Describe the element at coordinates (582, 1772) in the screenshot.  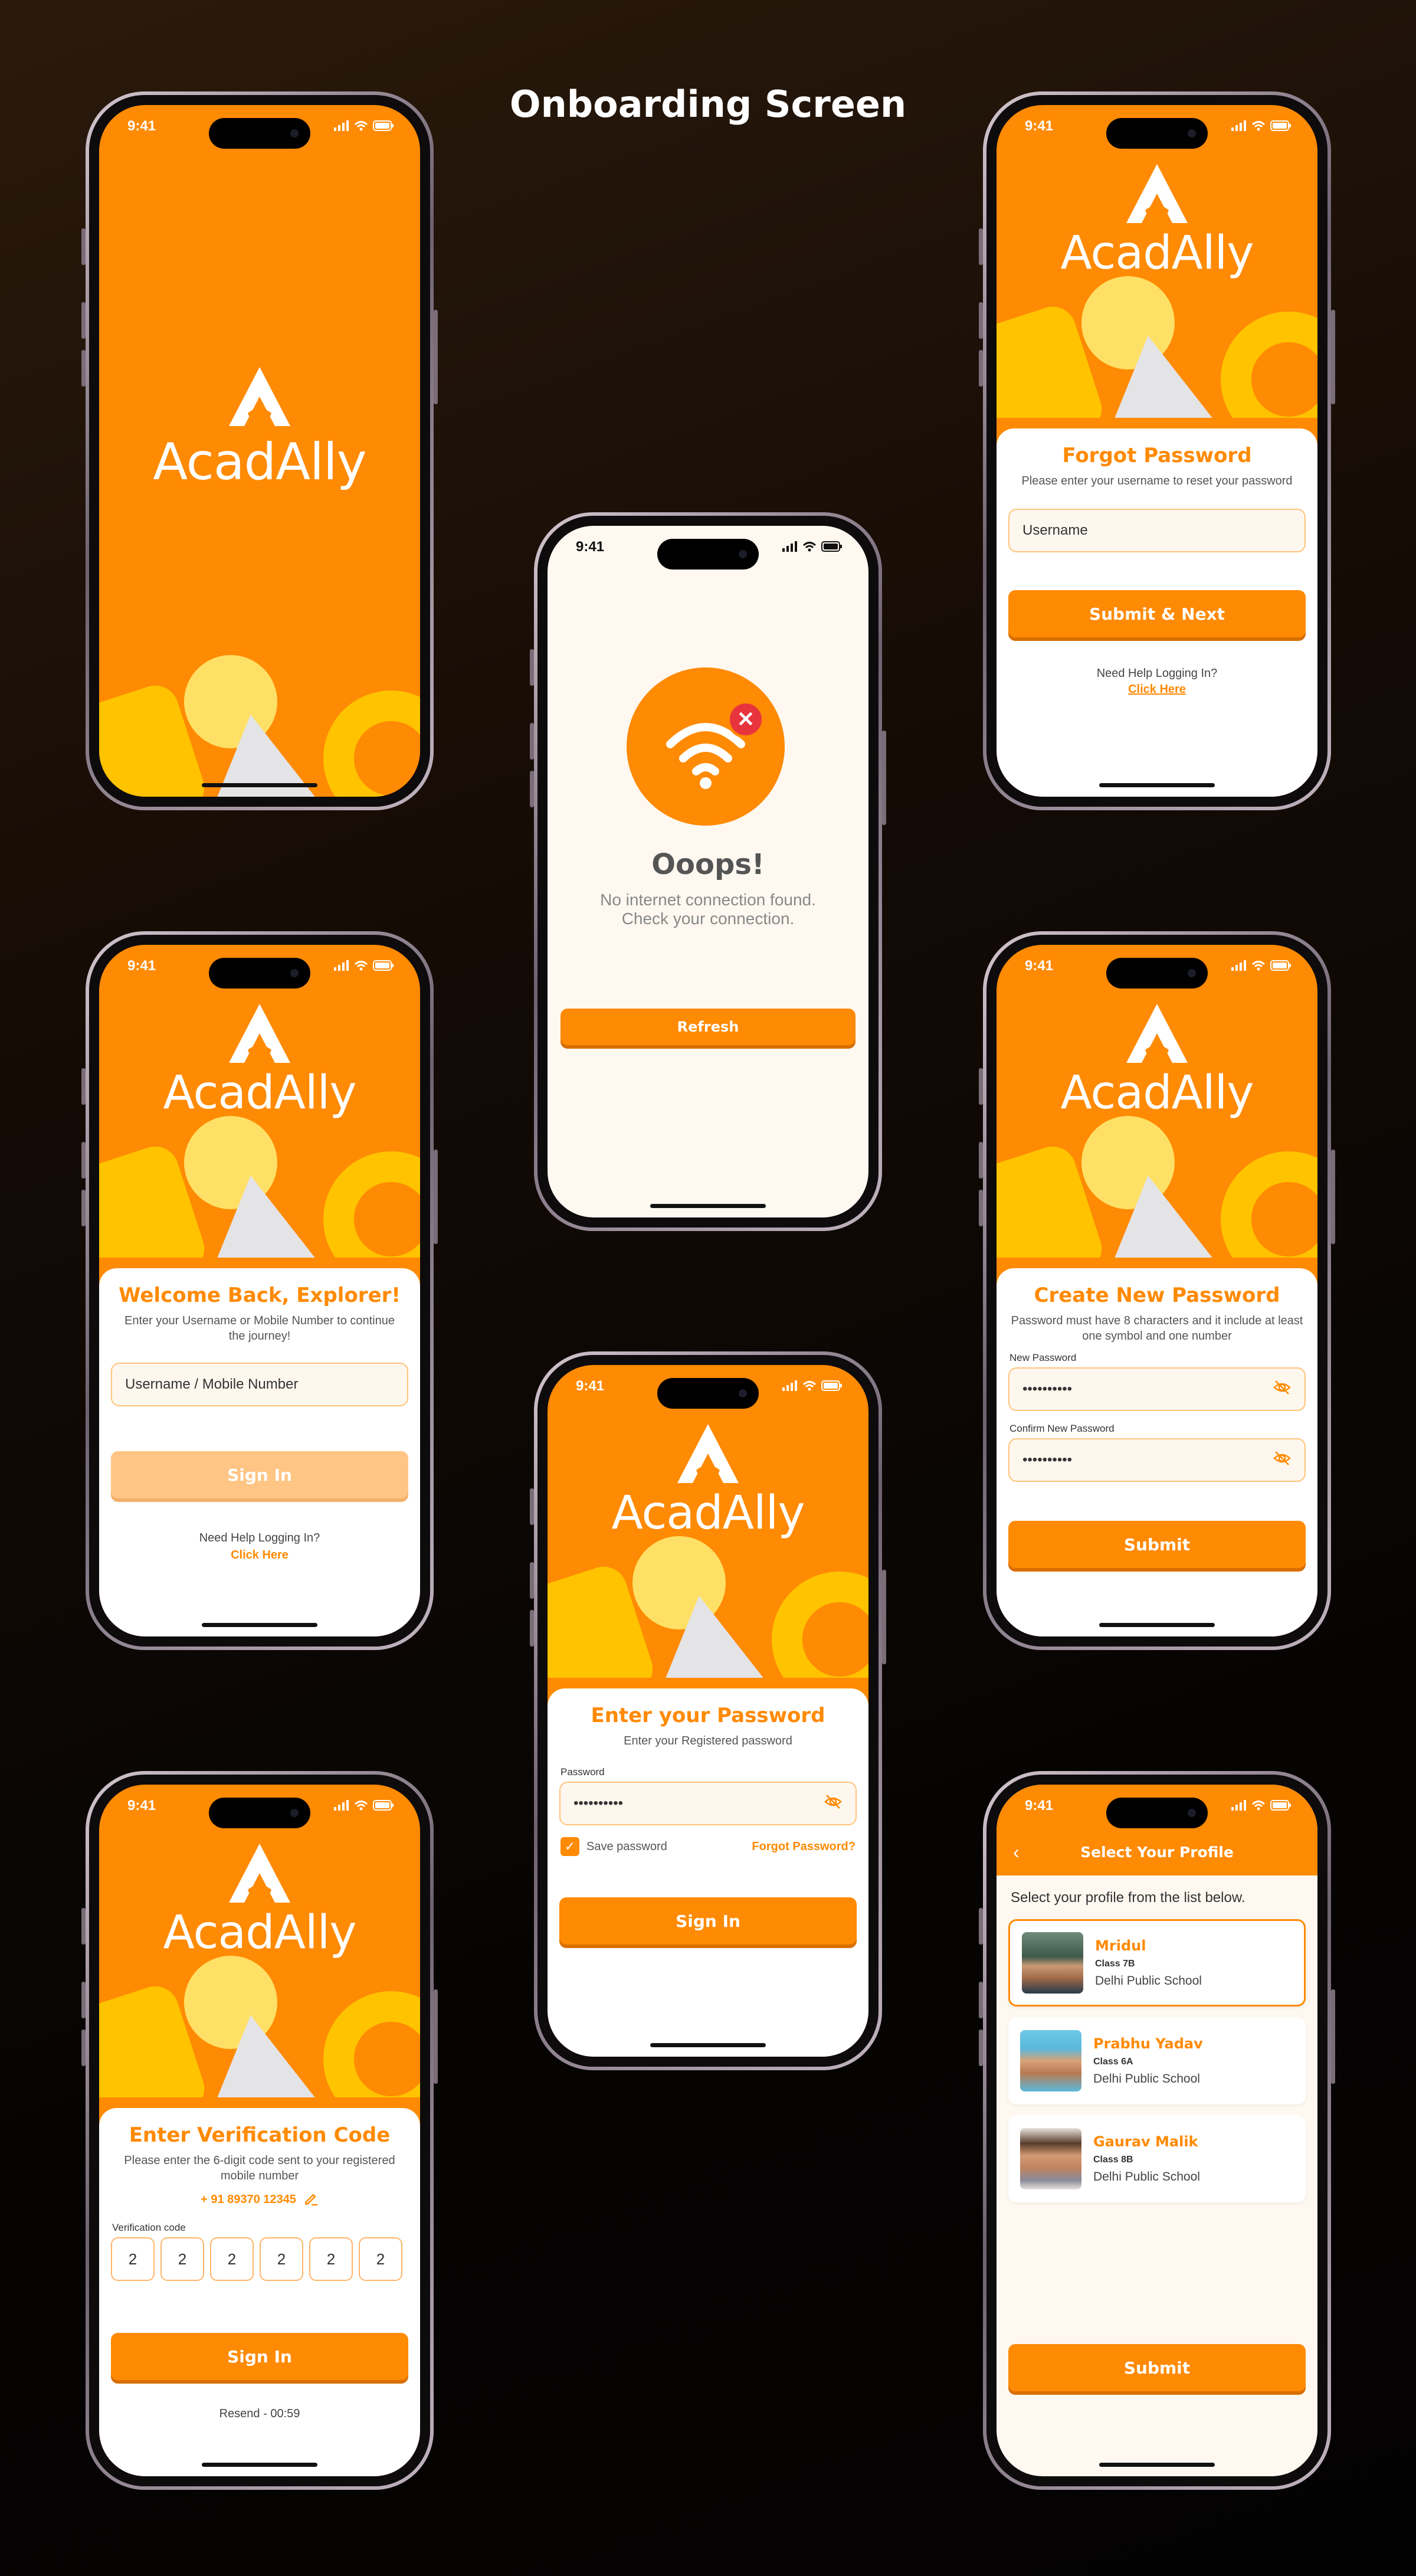
I see `password-label: Password` at that location.